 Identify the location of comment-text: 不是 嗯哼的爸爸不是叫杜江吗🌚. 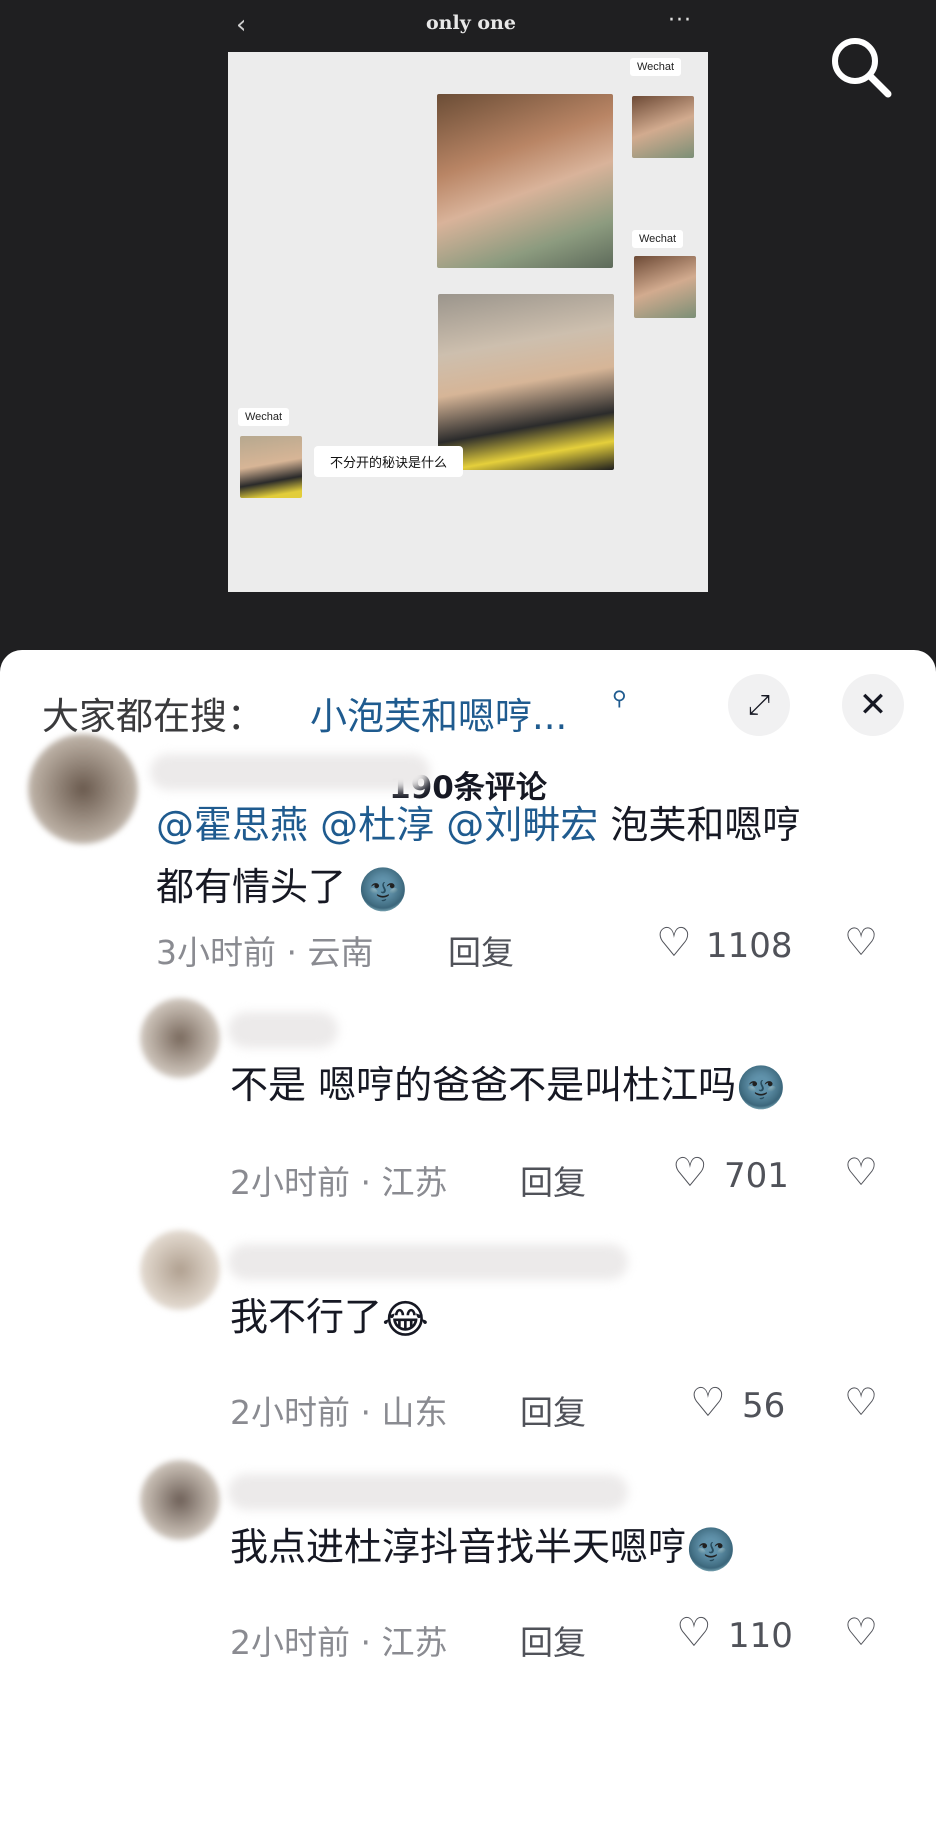
(575, 1086).